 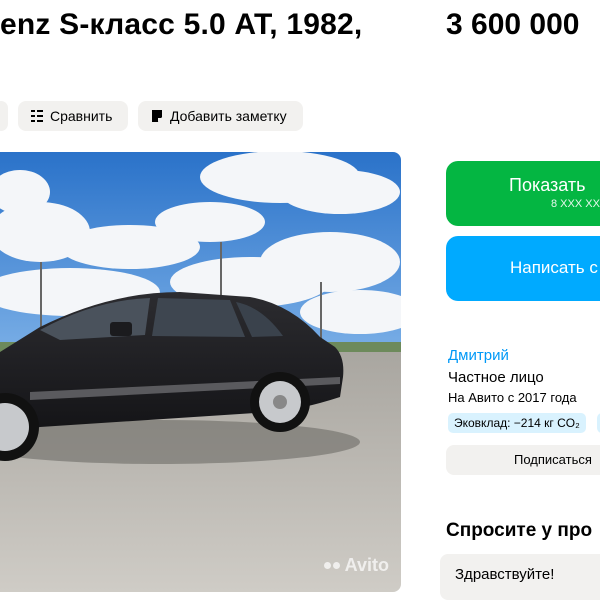 I want to click on watermark-text: Avito, so click(x=366, y=565).